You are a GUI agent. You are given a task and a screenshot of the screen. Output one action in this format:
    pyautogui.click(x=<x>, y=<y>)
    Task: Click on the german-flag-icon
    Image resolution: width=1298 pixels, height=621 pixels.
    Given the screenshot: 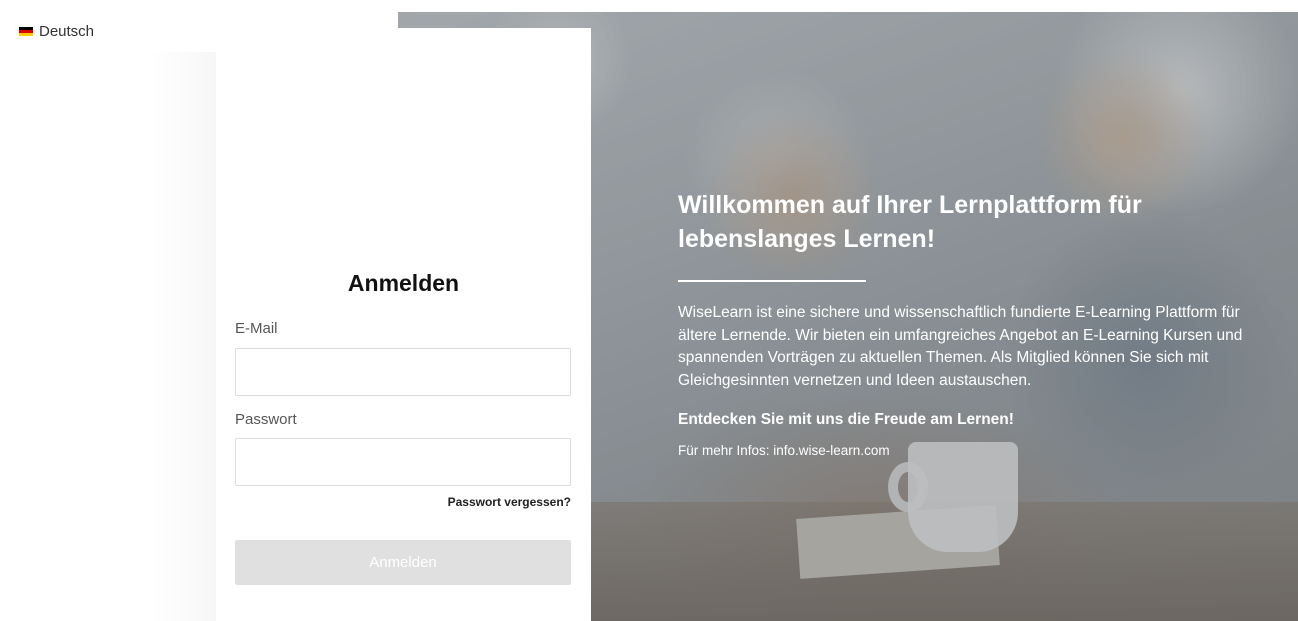 What is the action you would take?
    pyautogui.click(x=26, y=31)
    